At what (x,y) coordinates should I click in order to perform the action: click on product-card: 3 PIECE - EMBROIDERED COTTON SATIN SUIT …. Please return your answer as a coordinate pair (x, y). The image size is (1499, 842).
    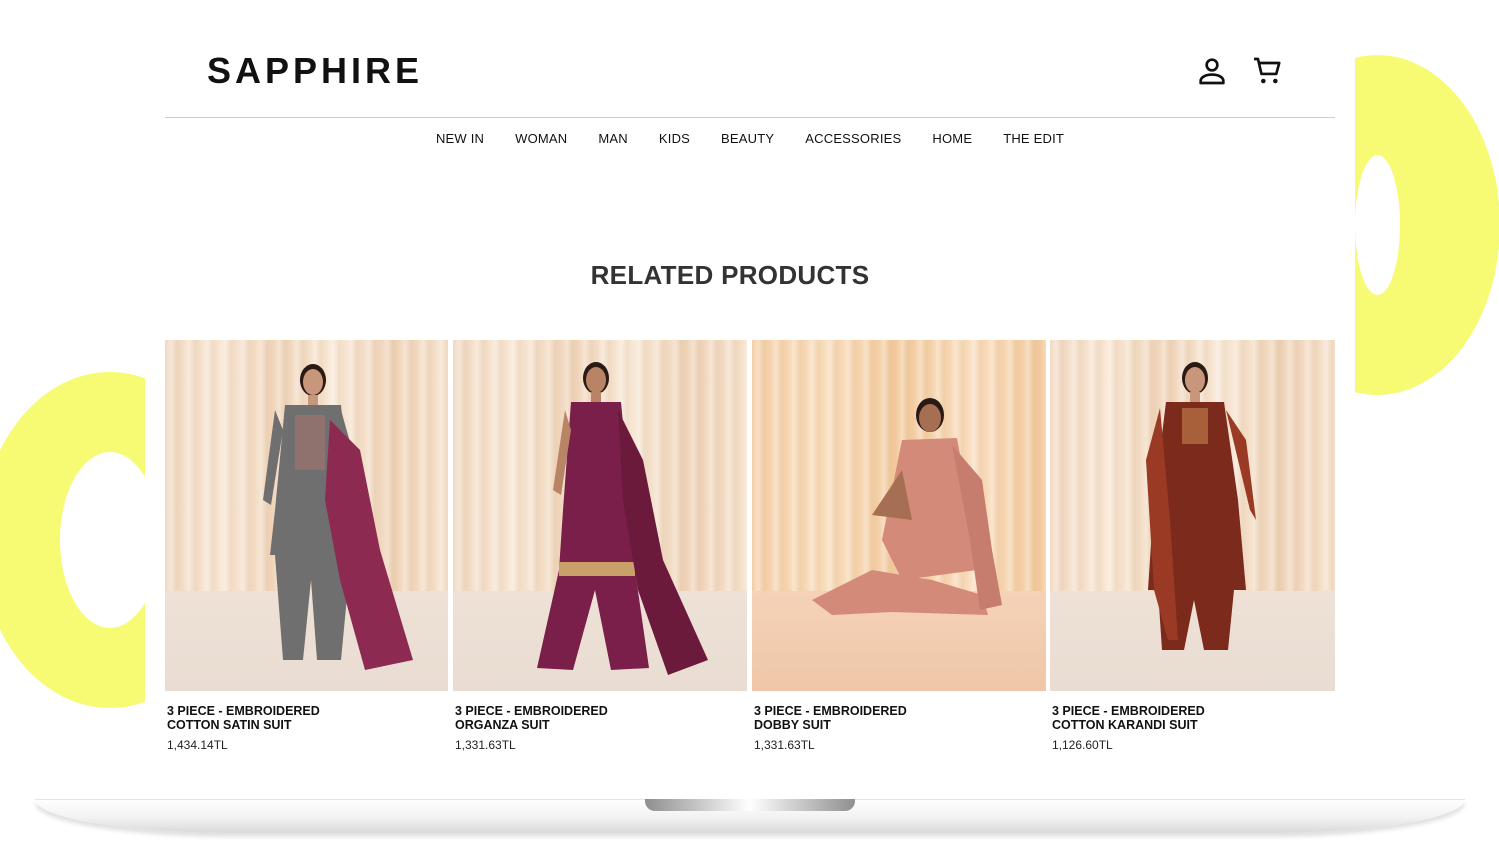
    Looking at the image, I should click on (306, 550).